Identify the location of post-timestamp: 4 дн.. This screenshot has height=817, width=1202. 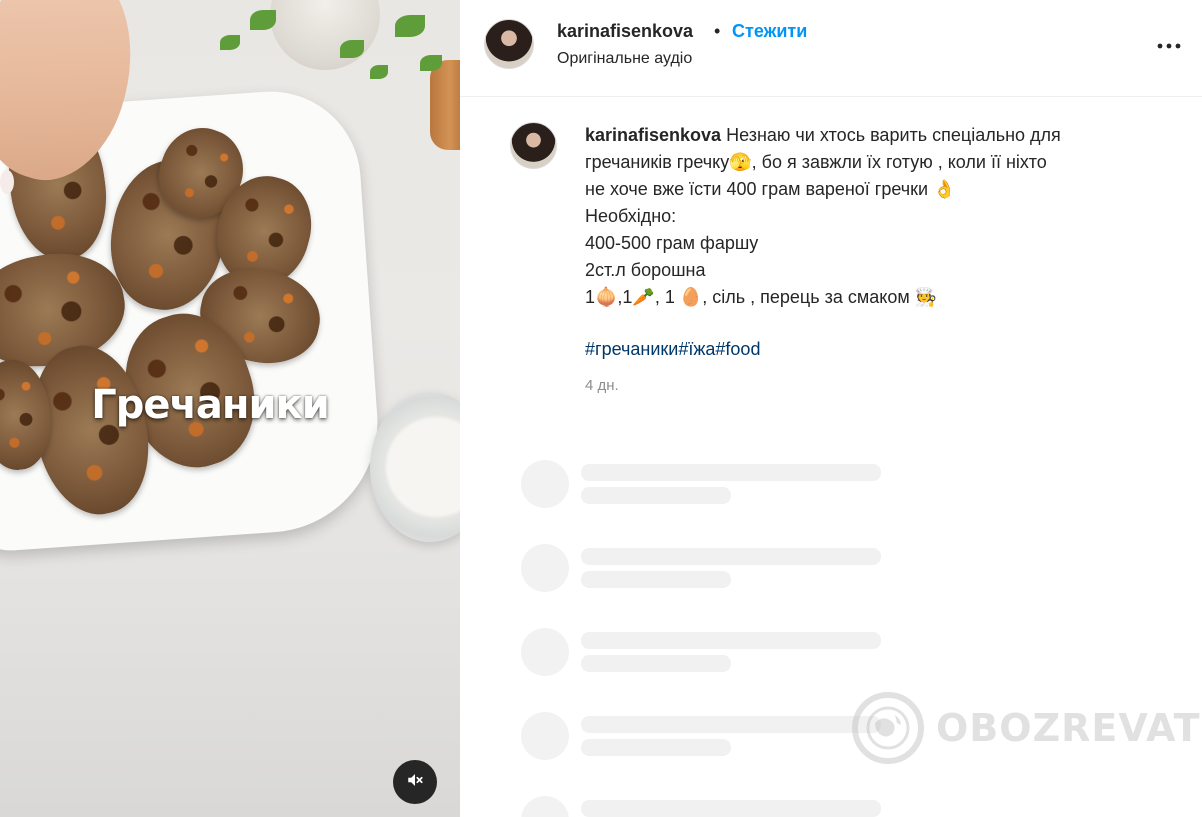
(602, 385).